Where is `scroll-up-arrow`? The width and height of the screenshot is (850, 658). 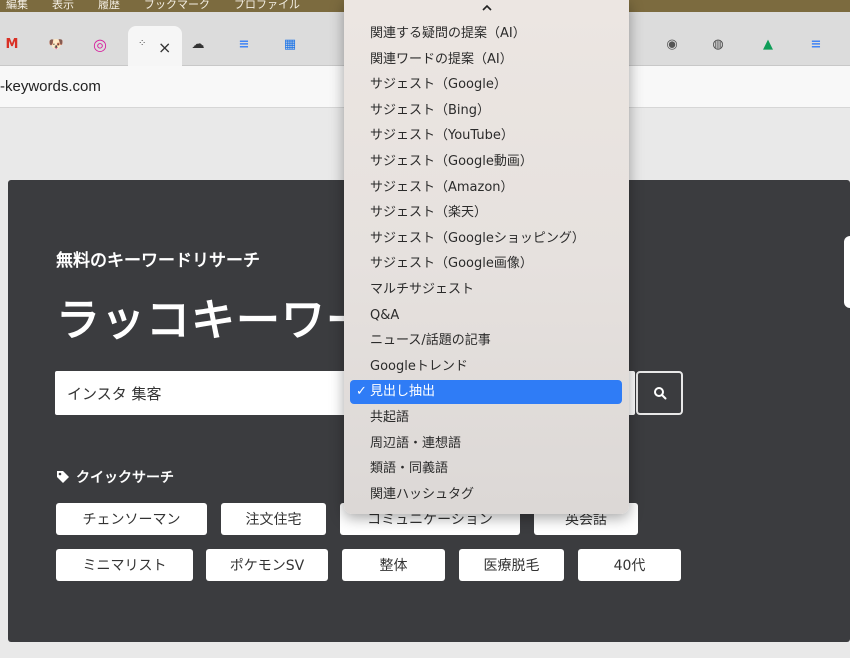
scroll-up-arrow is located at coordinates (486, 7).